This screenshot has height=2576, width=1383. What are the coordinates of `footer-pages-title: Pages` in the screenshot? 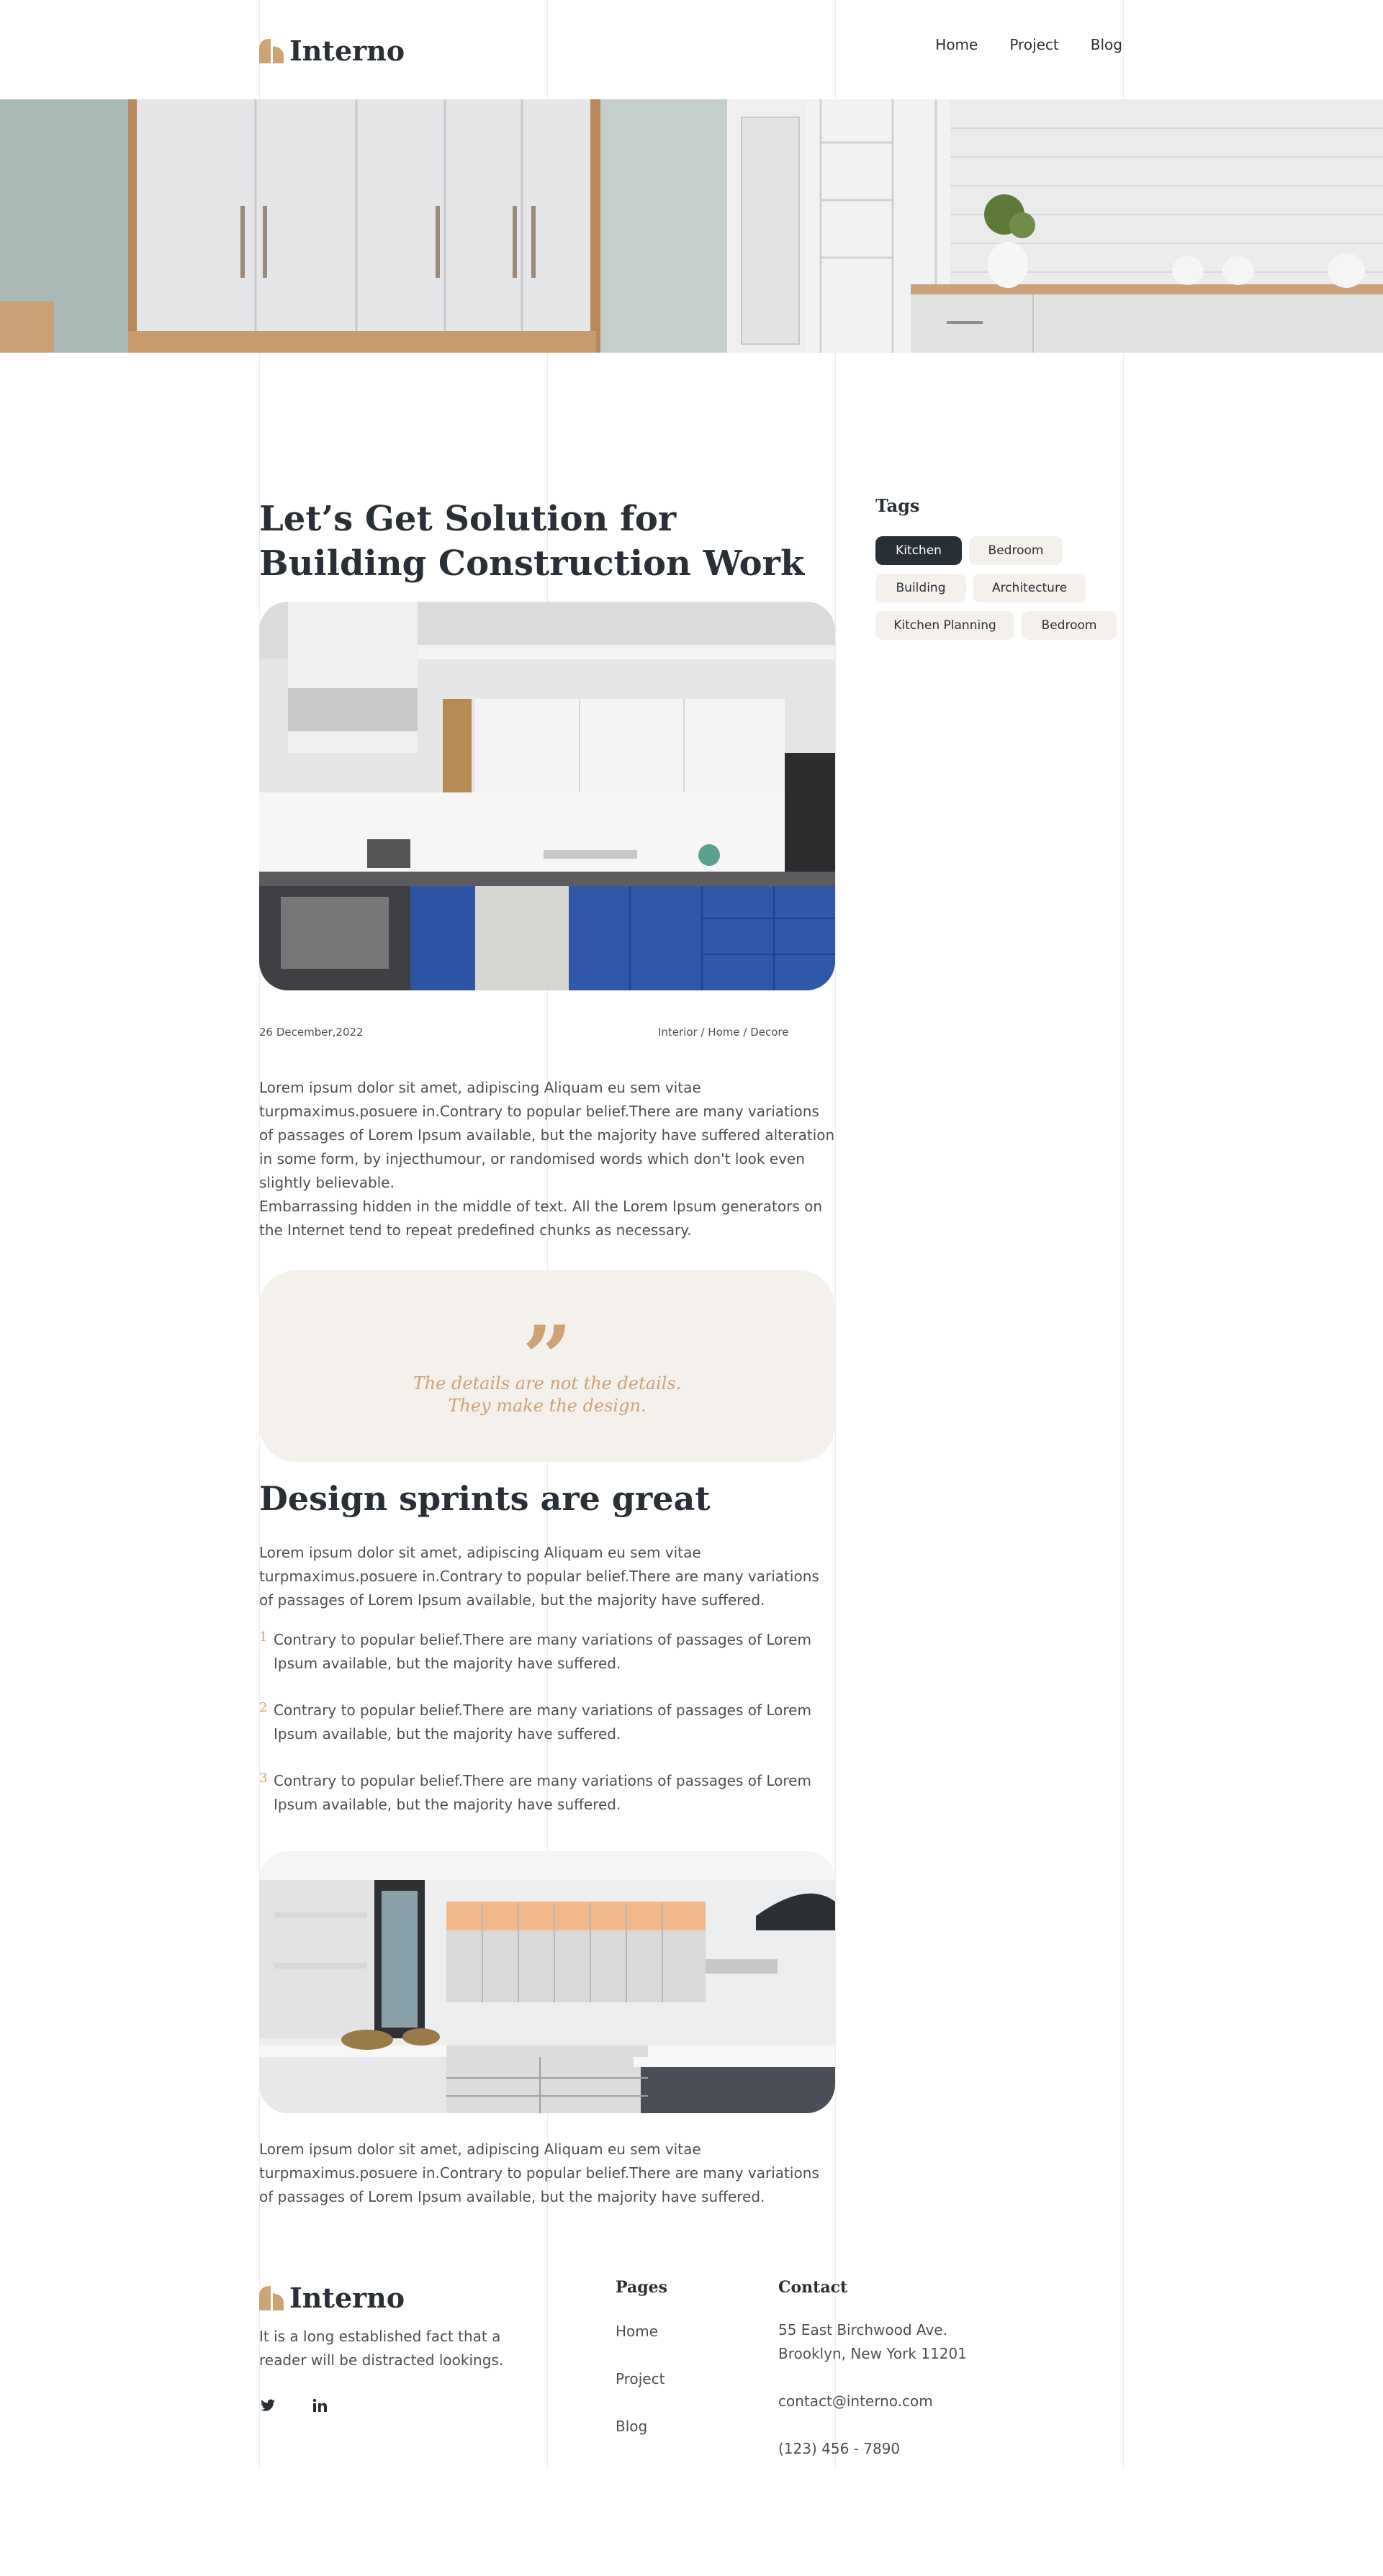 It's located at (641, 2288).